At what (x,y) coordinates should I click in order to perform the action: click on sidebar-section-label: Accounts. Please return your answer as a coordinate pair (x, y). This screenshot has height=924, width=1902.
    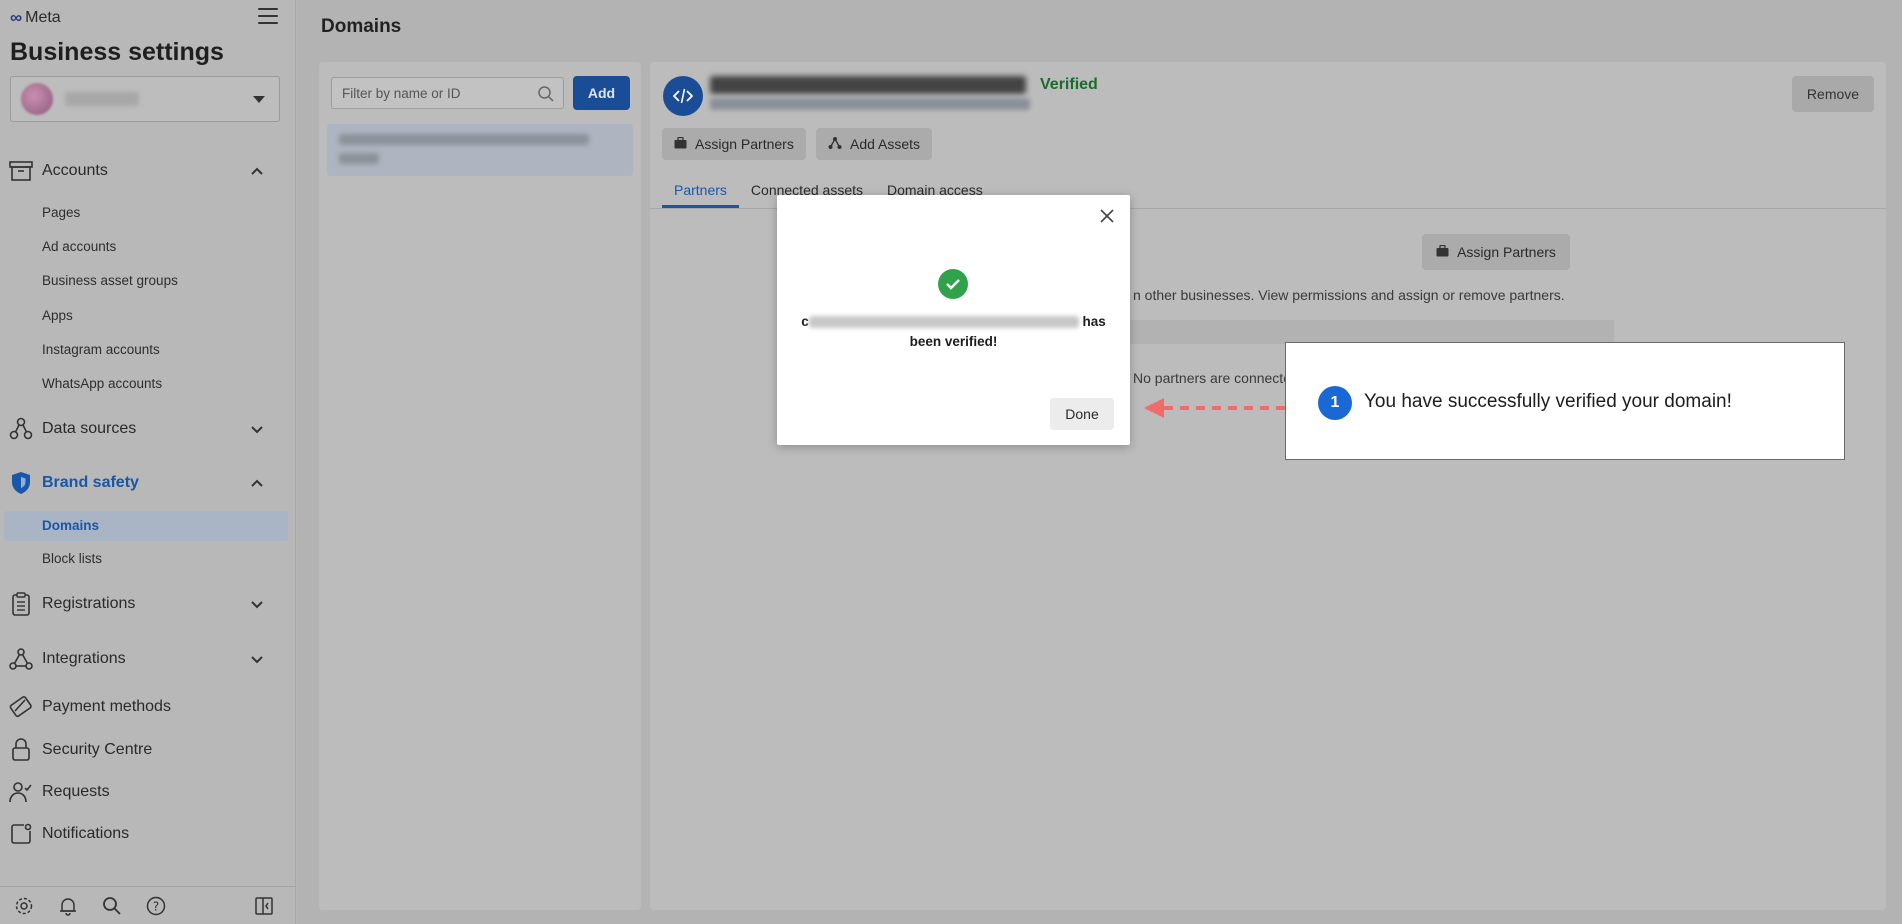
    Looking at the image, I should click on (75, 170).